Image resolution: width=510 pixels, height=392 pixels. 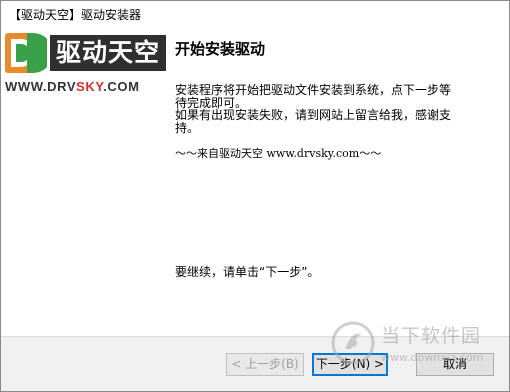 I want to click on next-button: 下一步(N) >, so click(x=350, y=364).